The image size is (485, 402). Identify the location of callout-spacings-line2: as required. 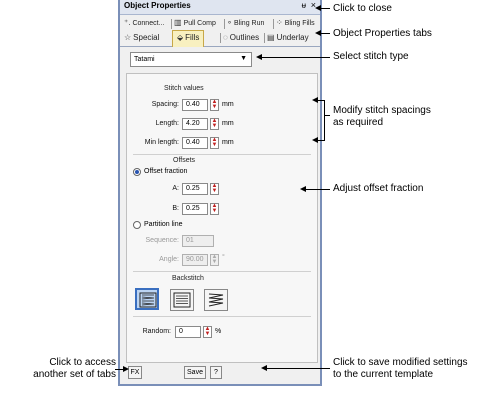
(358, 122).